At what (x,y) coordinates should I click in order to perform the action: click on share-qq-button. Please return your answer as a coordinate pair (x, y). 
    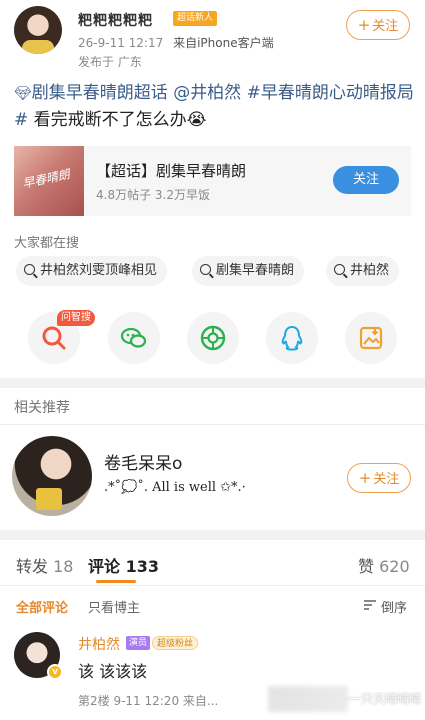
    Looking at the image, I should click on (292, 338).